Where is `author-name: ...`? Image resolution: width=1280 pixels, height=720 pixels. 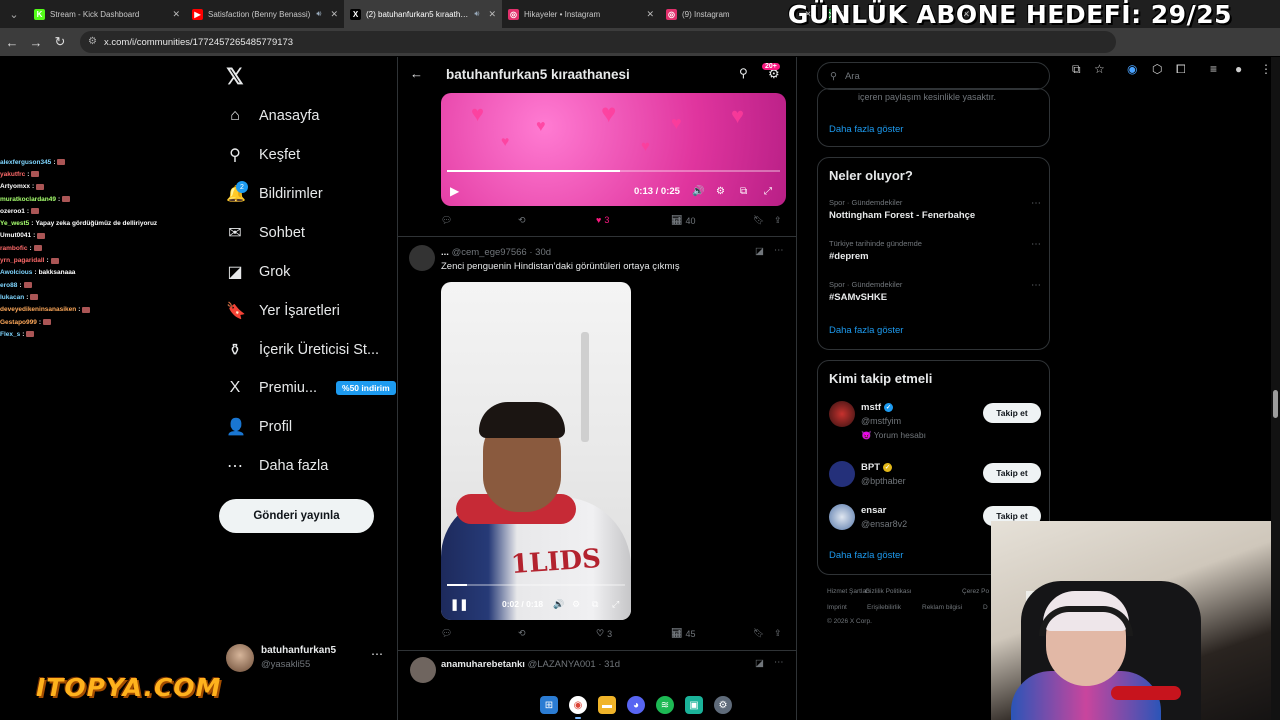
author-name: ... is located at coordinates (445, 252).